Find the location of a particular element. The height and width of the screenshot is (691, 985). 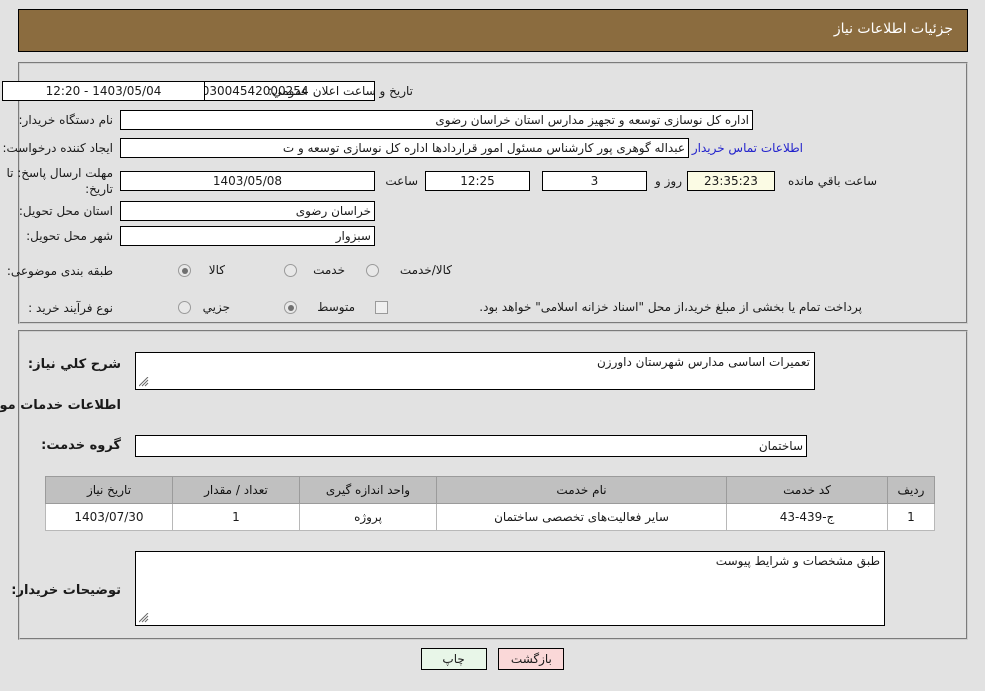

hour-label: ساعت is located at coordinates (401, 181).